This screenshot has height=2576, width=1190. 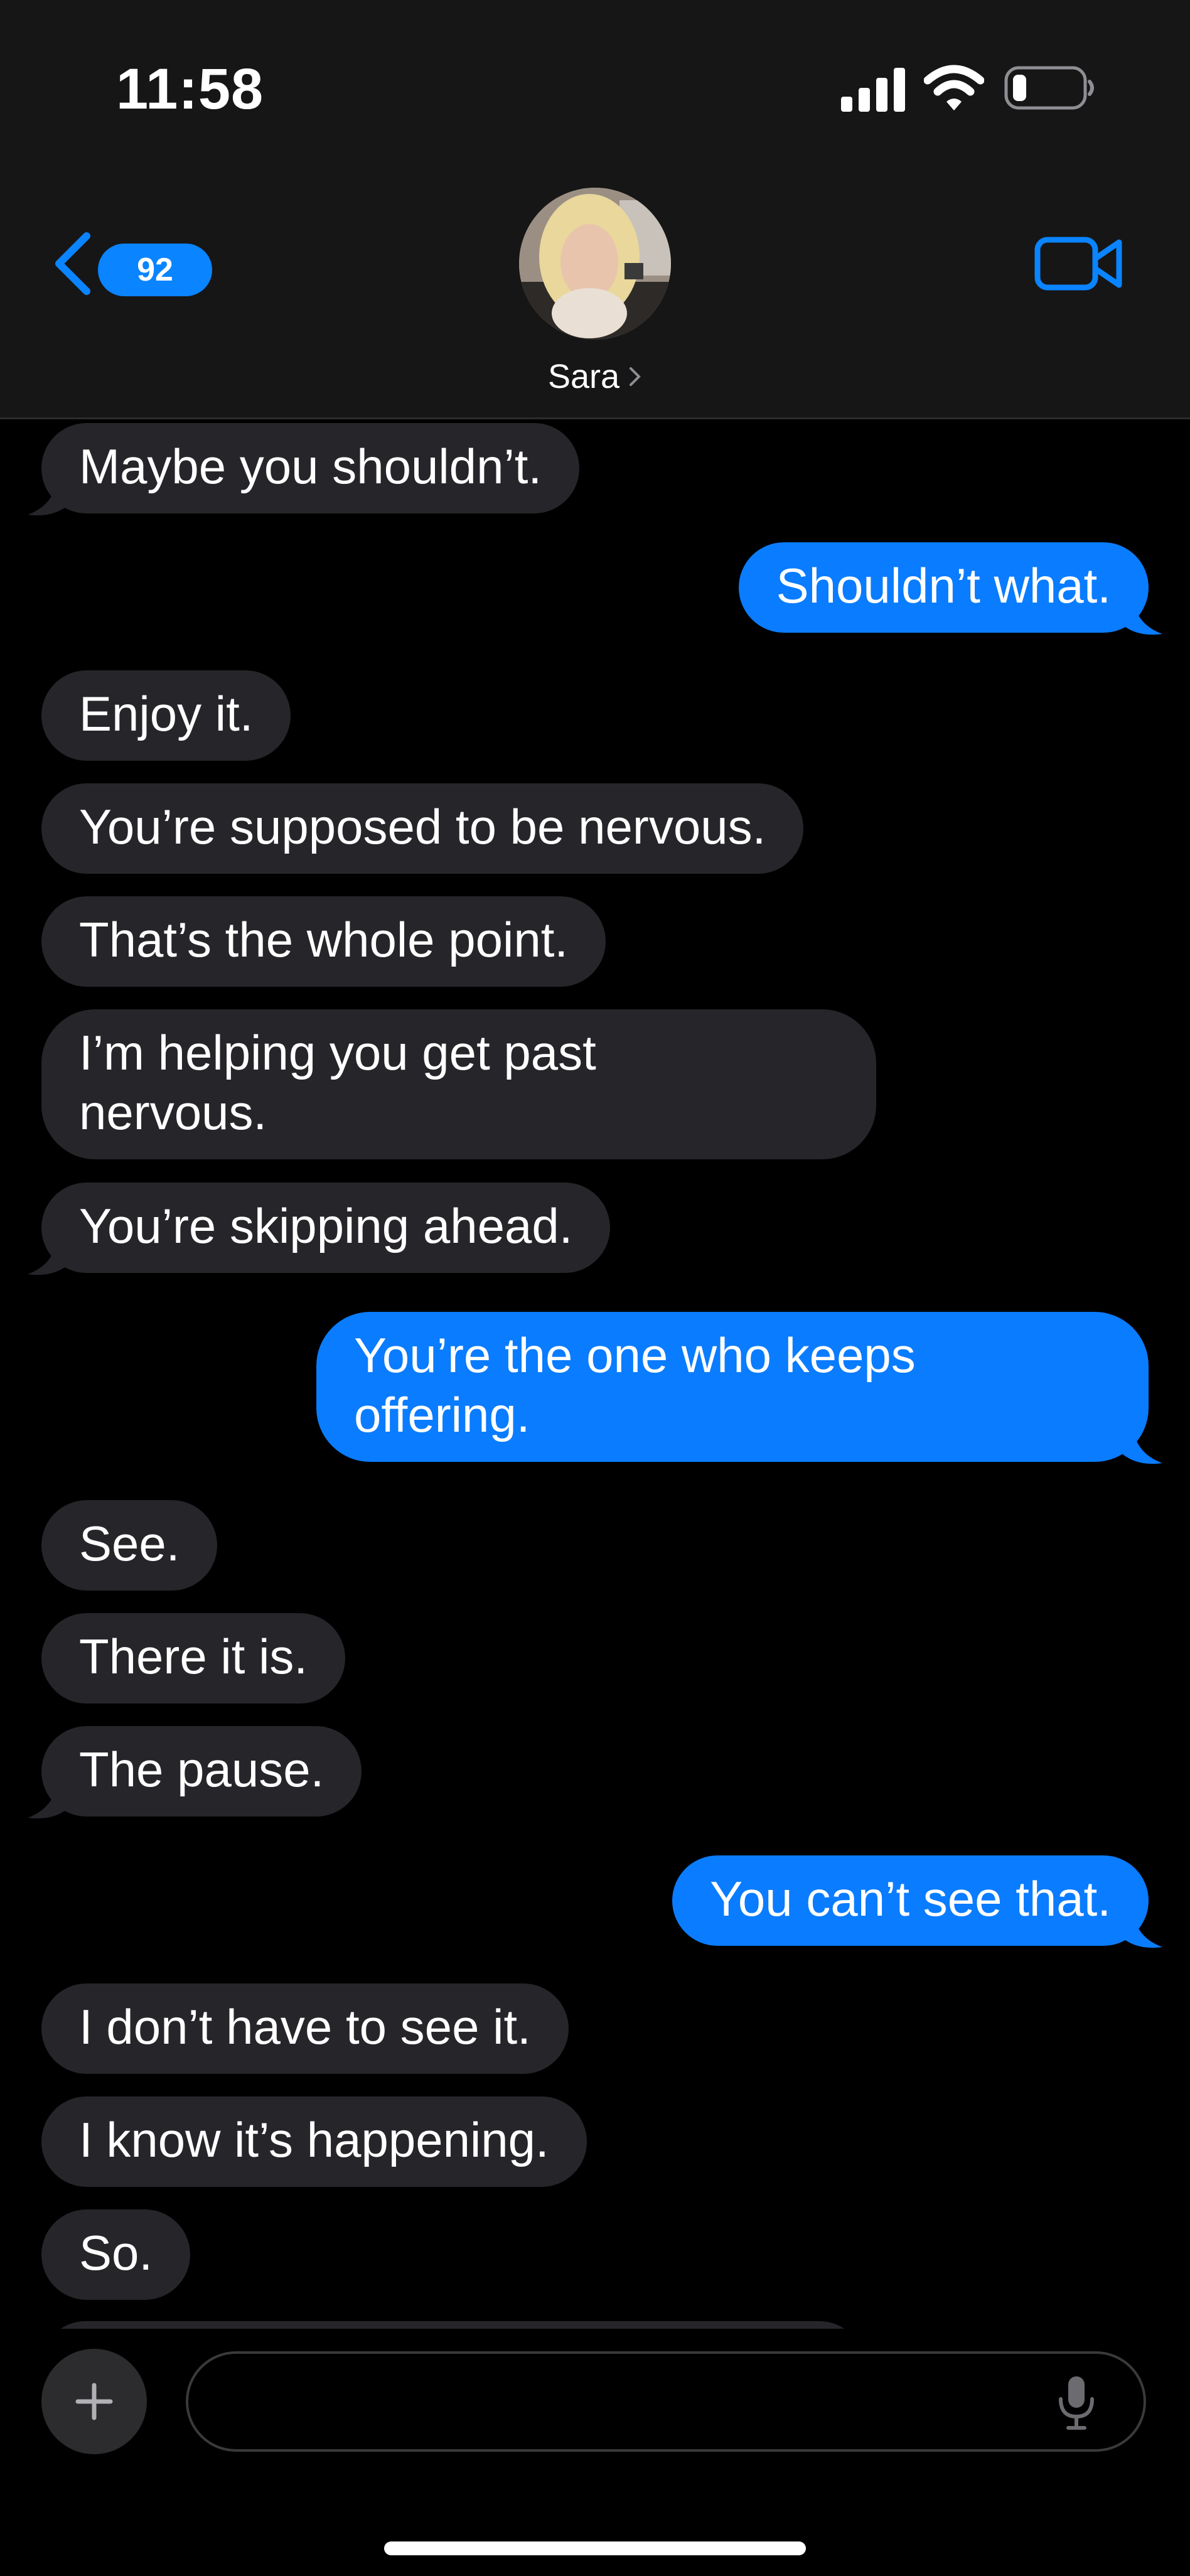 What do you see at coordinates (305, 2028) in the screenshot?
I see `incoming-message-bubble: I don’t have to see it.` at bounding box center [305, 2028].